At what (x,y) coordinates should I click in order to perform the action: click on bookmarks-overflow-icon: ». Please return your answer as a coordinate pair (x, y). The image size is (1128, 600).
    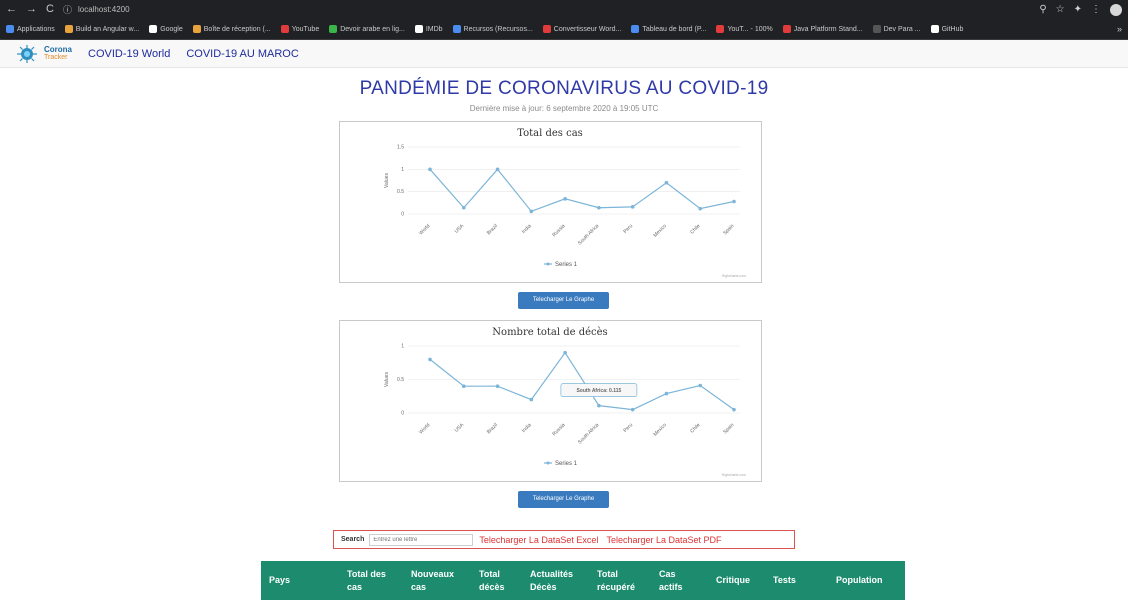
    Looking at the image, I should click on (1119, 29).